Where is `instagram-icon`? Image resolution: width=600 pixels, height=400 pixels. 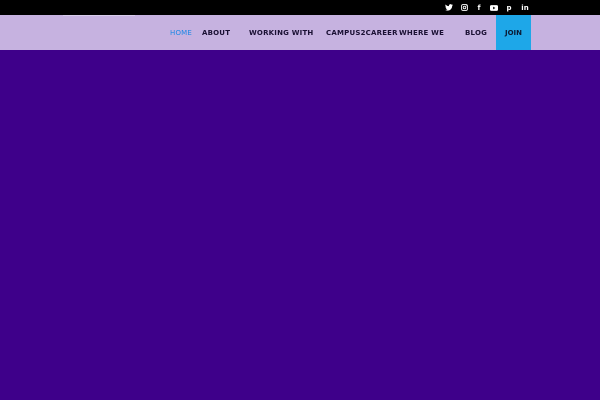 instagram-icon is located at coordinates (464, 7).